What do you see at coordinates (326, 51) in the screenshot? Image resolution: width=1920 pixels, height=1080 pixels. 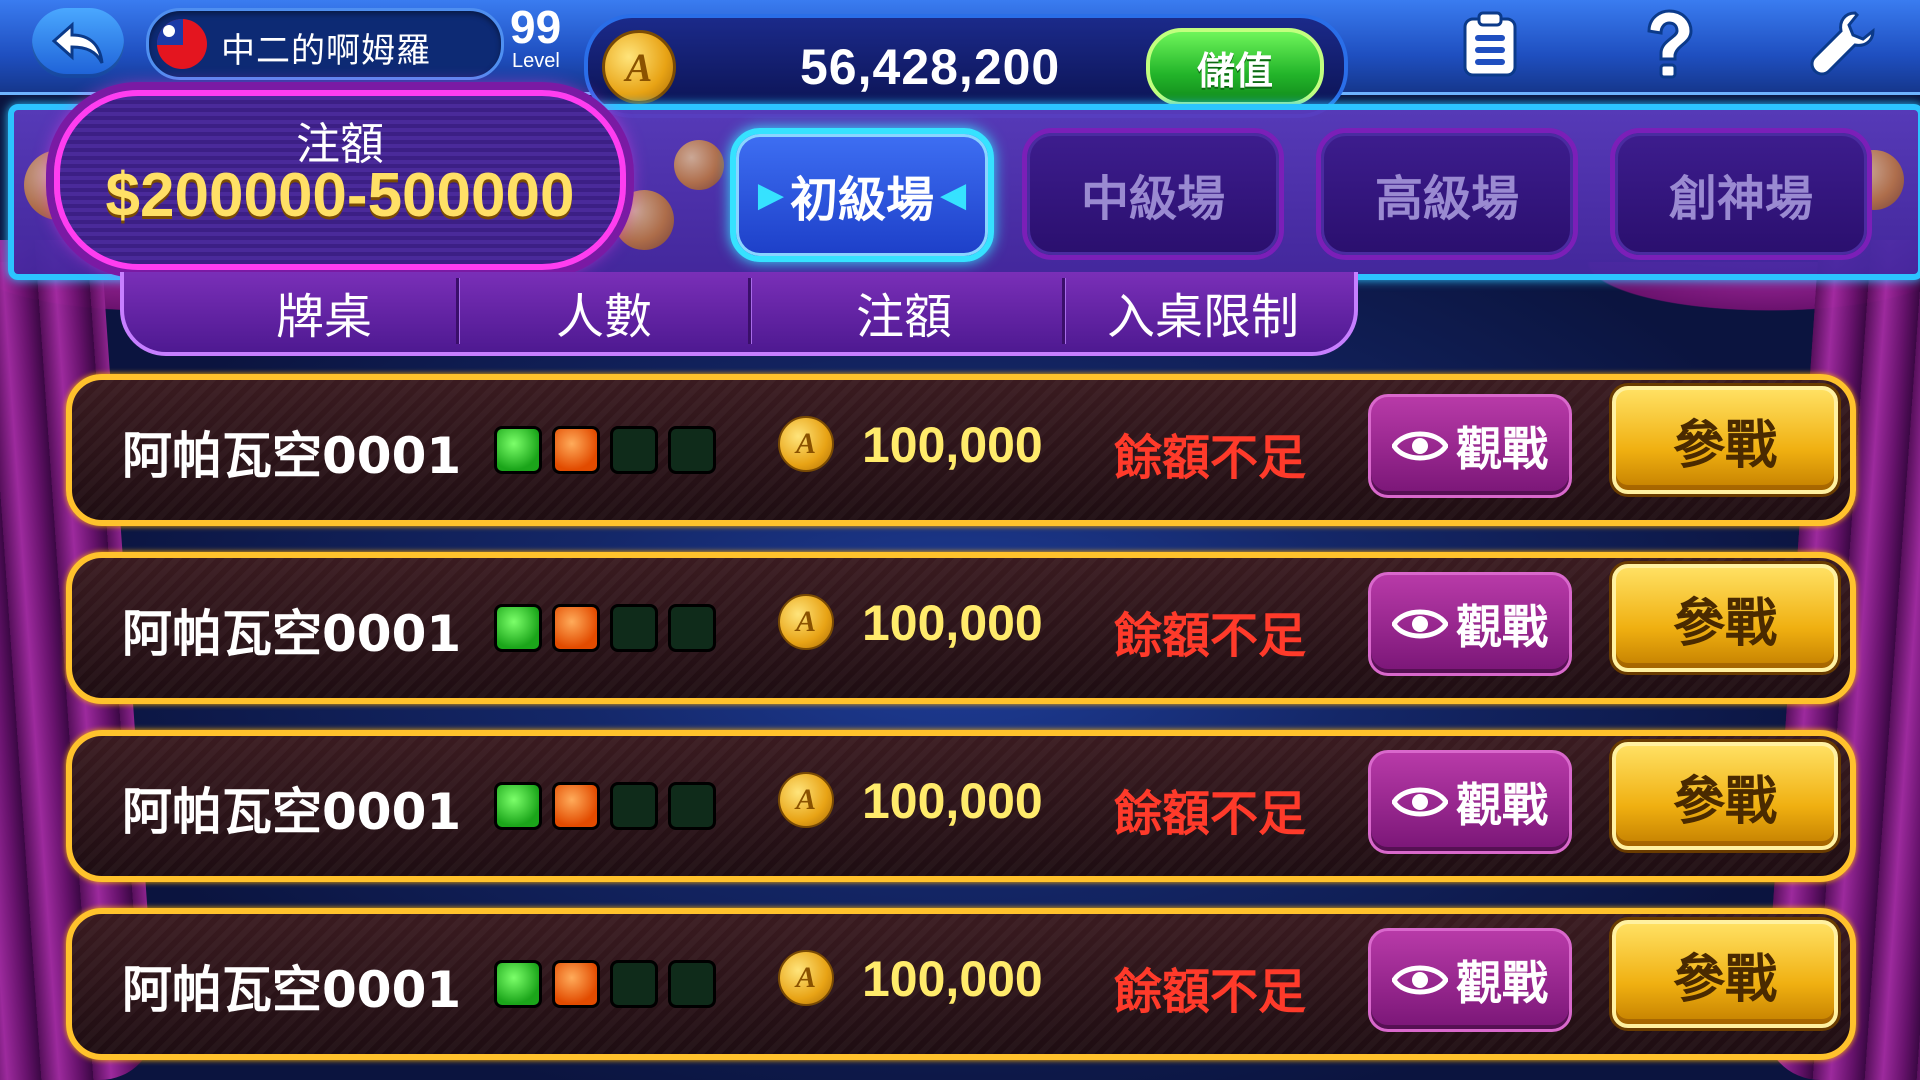 I see `player-name: 中二的啊姆羅` at bounding box center [326, 51].